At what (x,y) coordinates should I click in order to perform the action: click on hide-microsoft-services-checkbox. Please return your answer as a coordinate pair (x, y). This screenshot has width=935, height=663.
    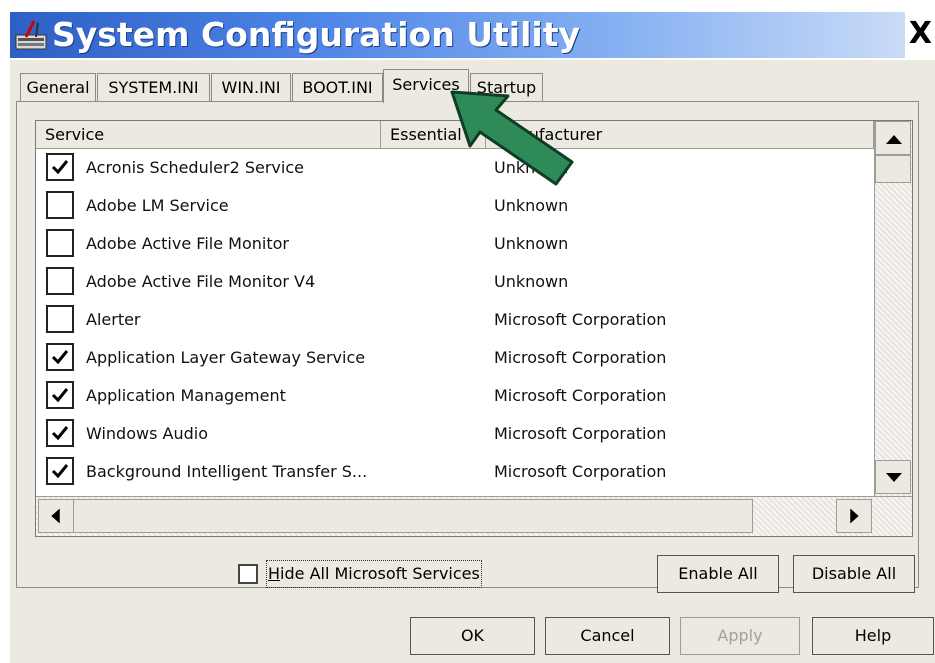
    Looking at the image, I should click on (248, 574).